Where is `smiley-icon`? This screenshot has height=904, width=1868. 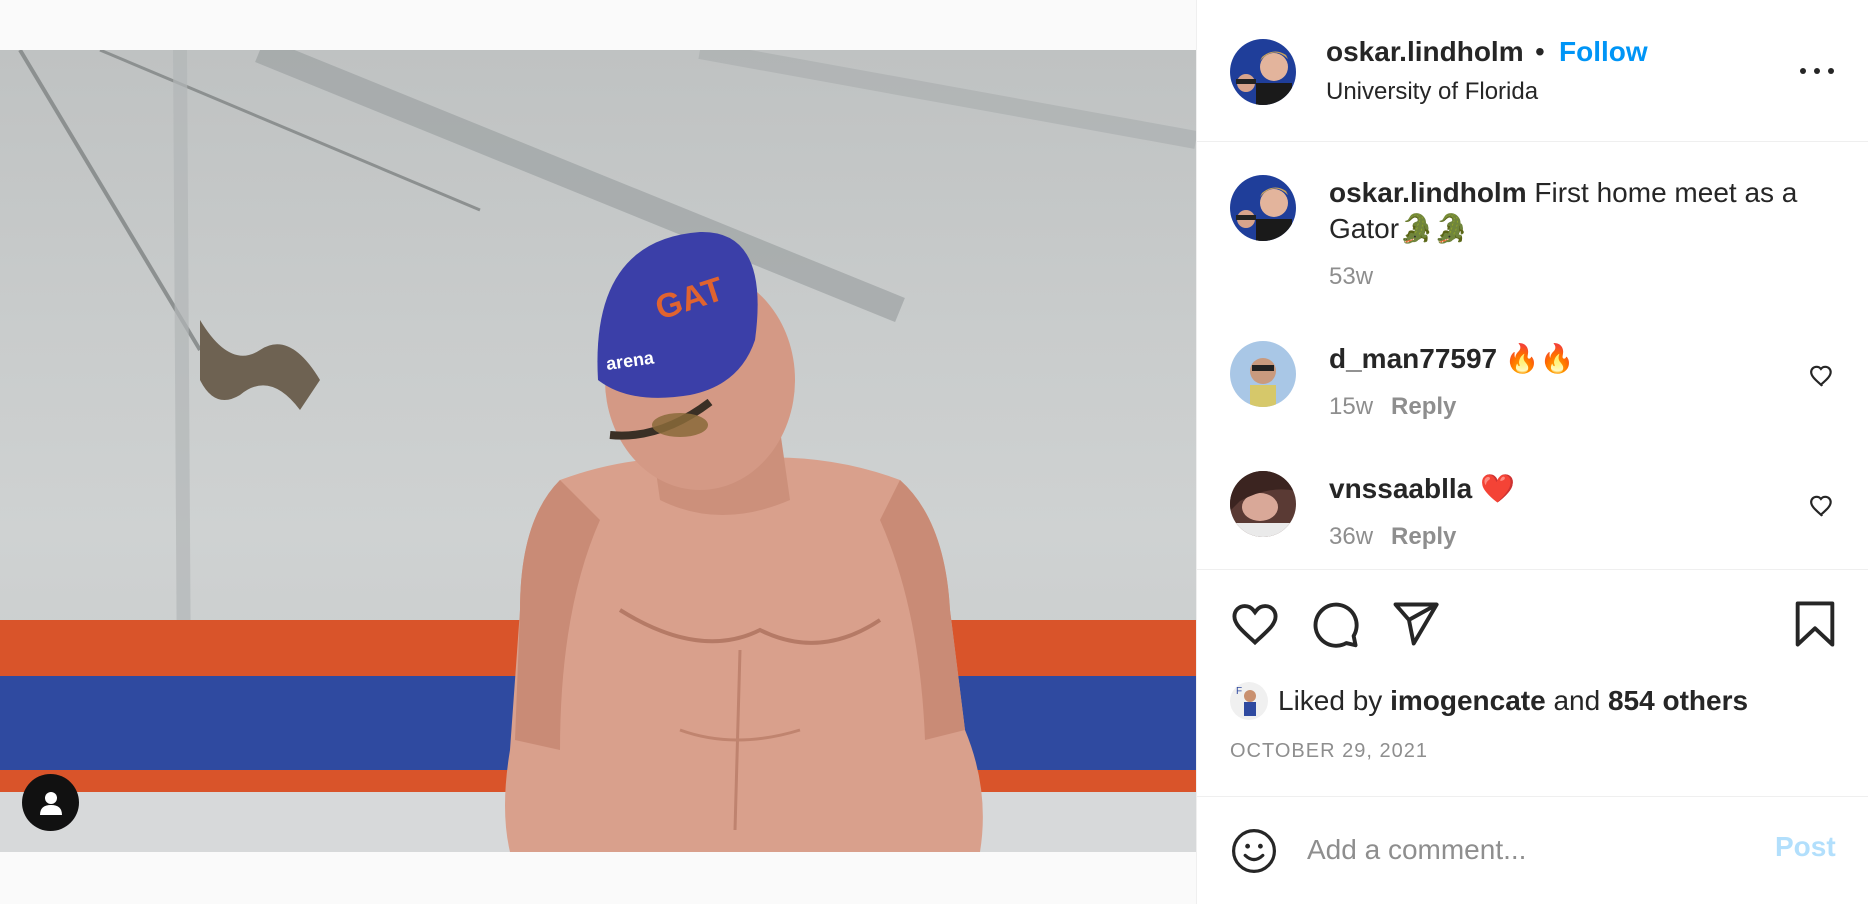 smiley-icon is located at coordinates (1254, 851).